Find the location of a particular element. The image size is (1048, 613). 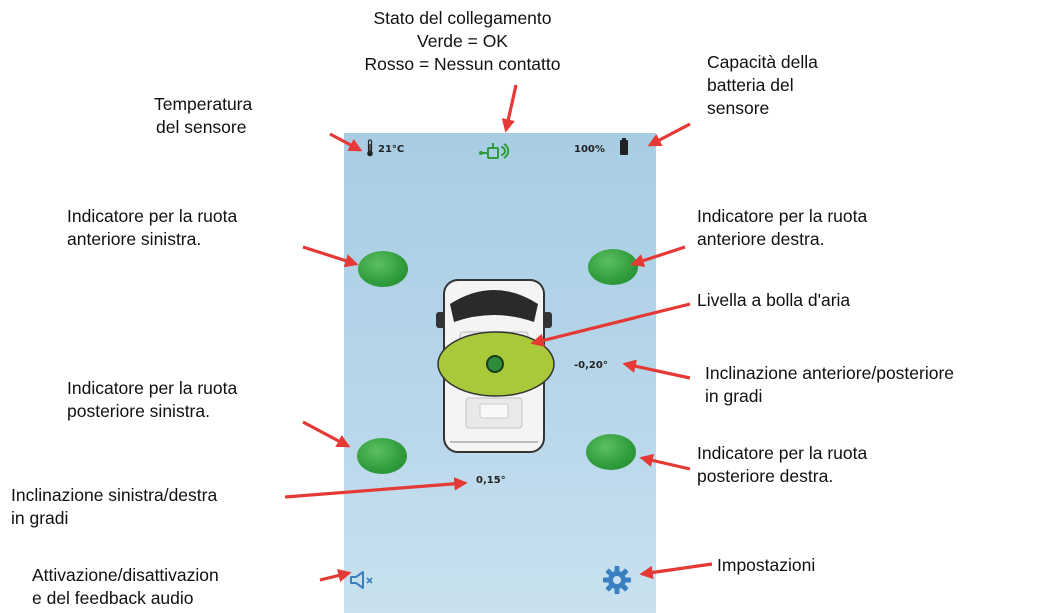

temperature-value: 21°C is located at coordinates (391, 149).